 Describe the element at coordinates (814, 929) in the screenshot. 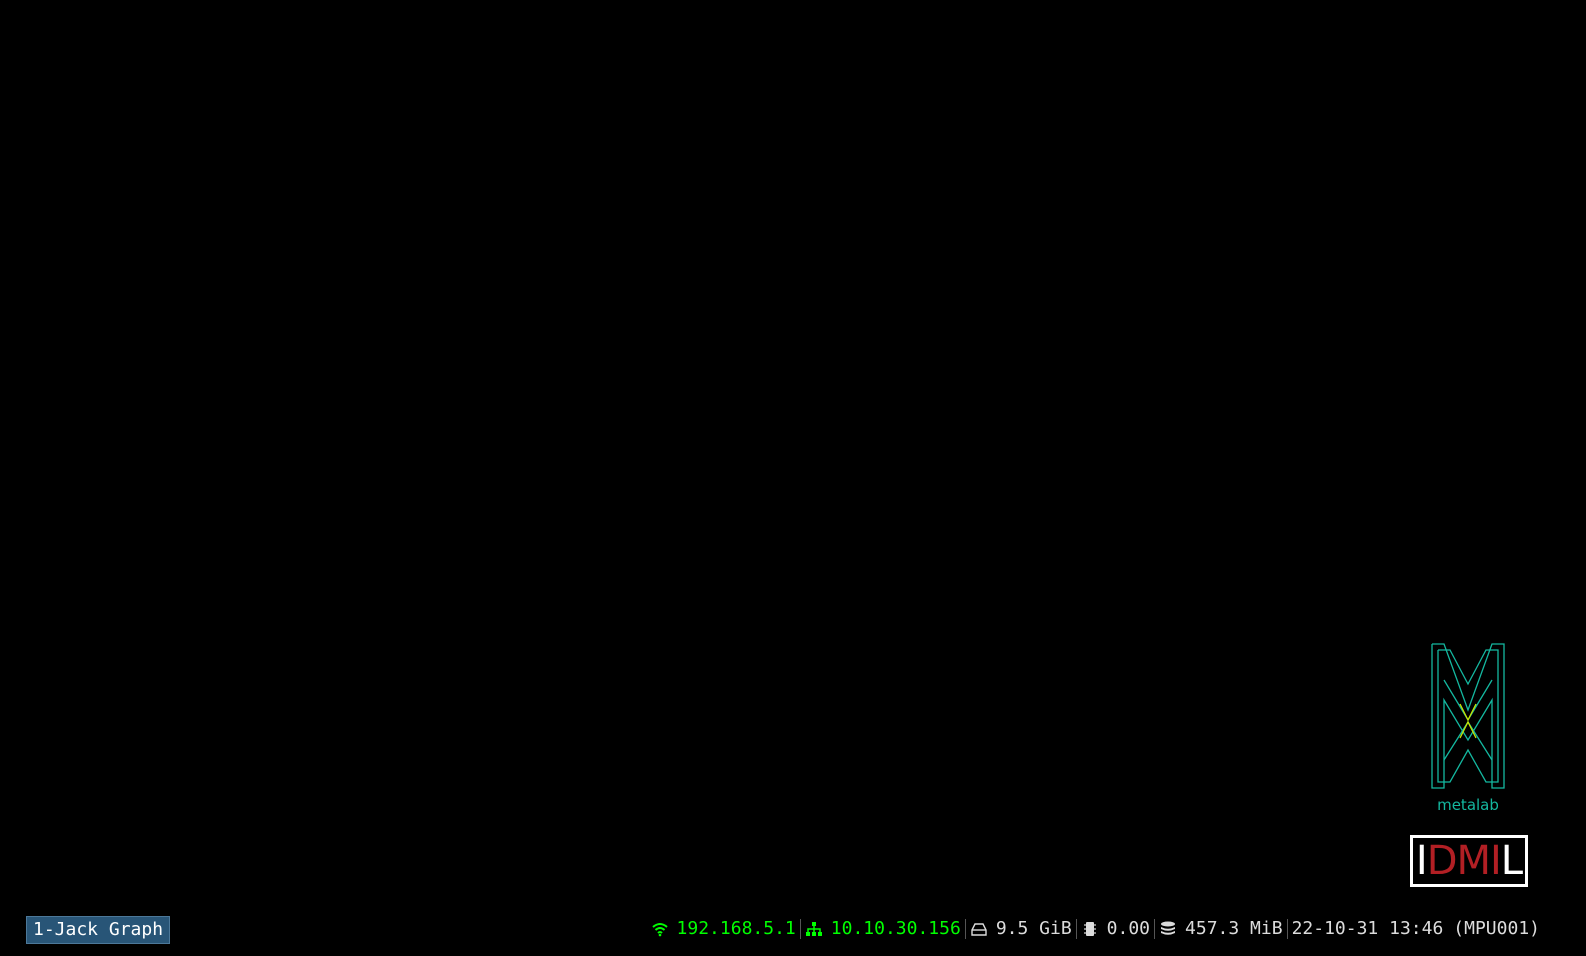

I see `network-icon` at that location.